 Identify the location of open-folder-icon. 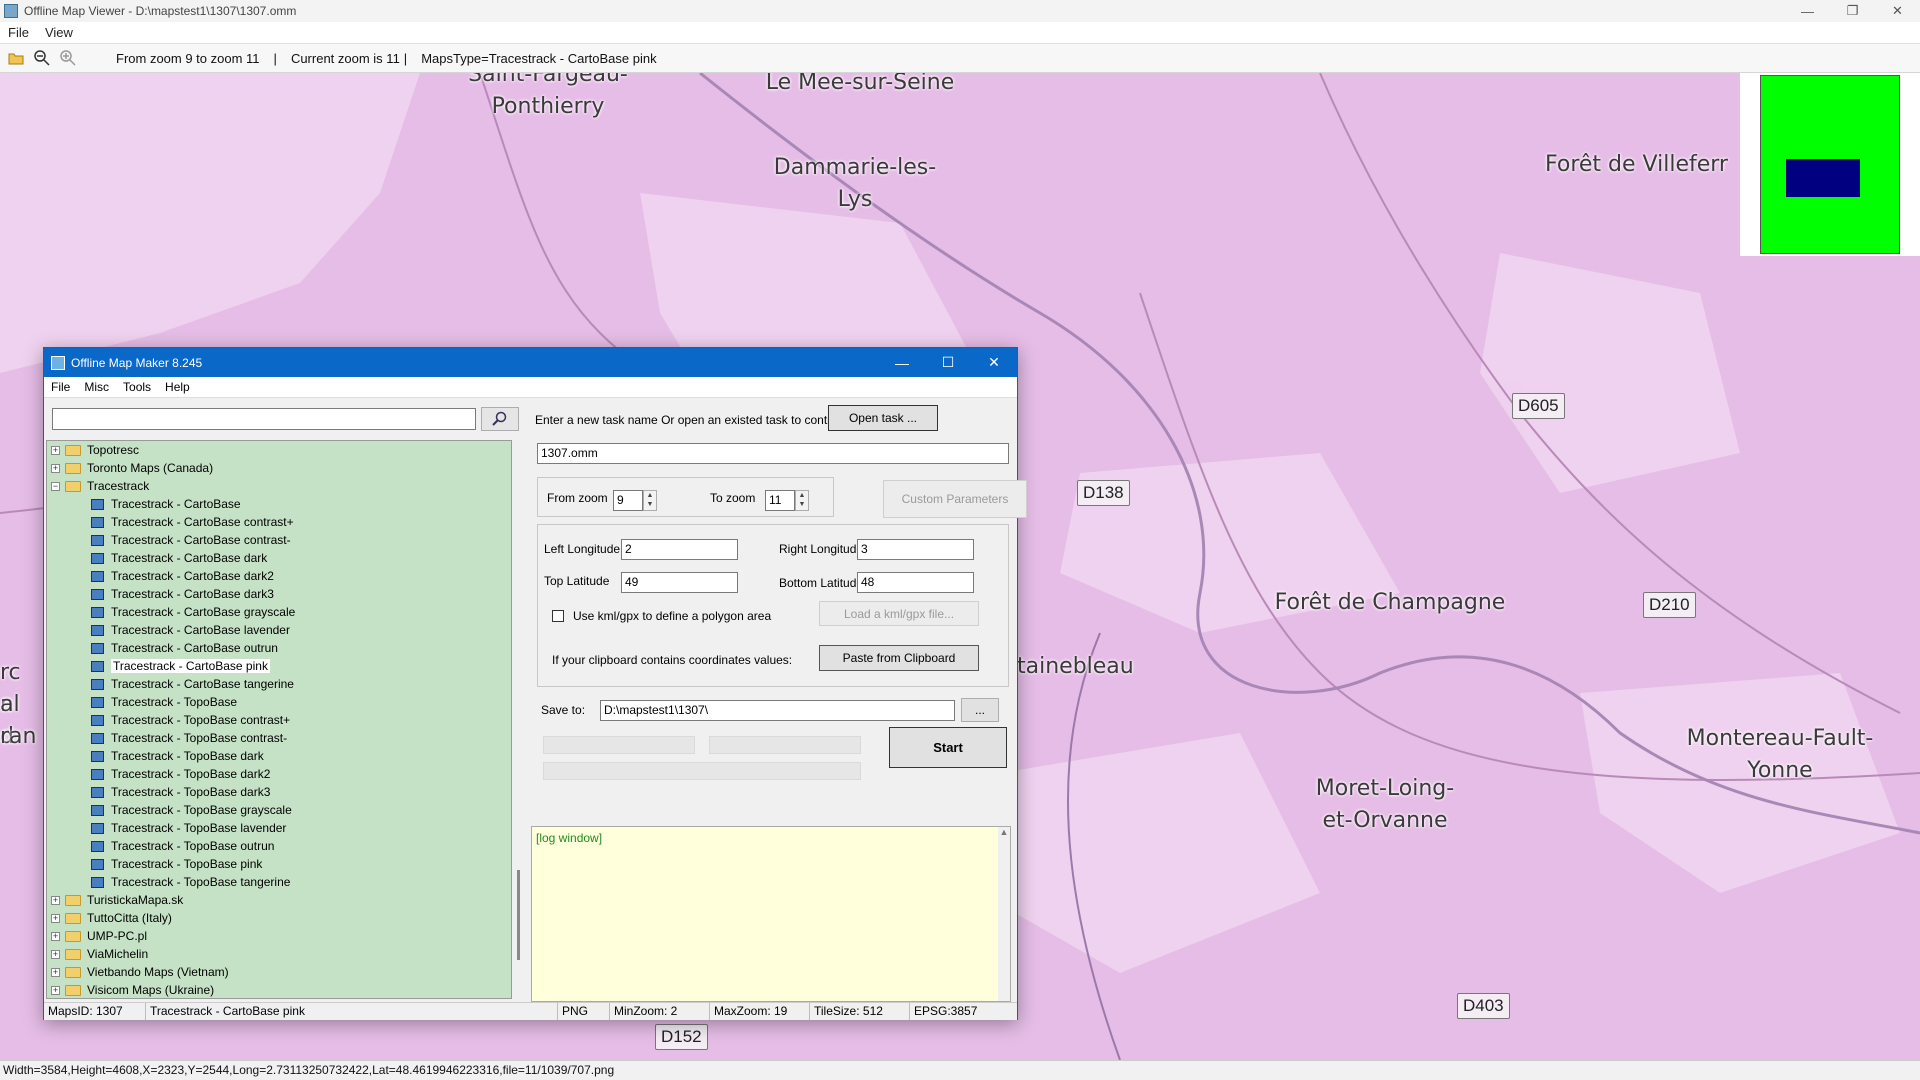
(16, 58).